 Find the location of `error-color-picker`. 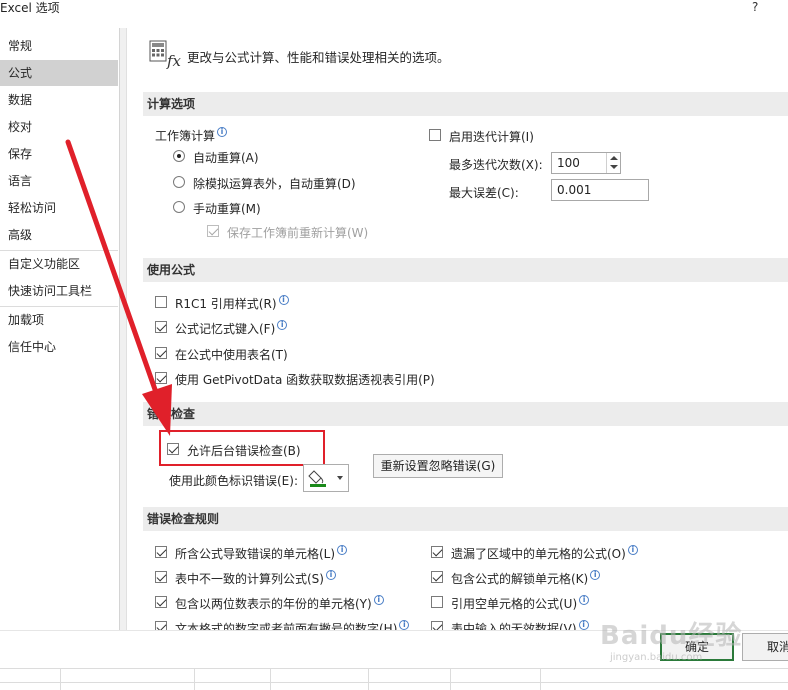

error-color-picker is located at coordinates (326, 478).